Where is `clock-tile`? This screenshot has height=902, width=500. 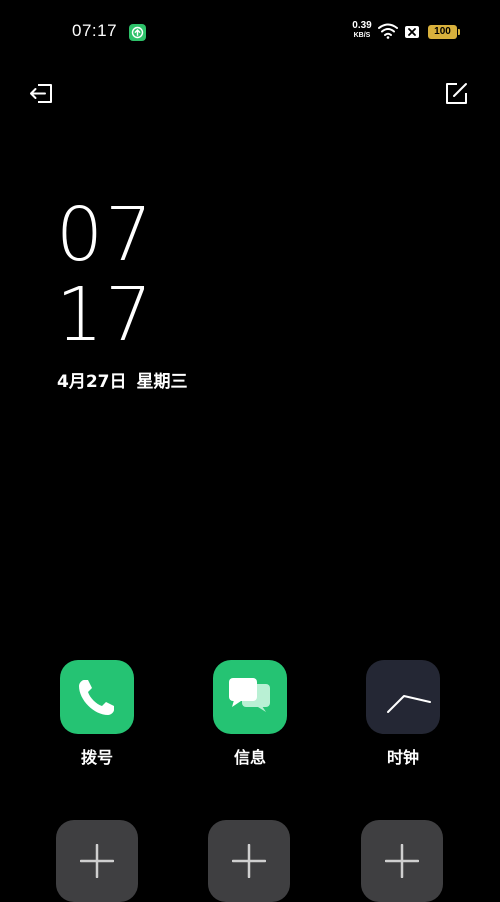
clock-tile is located at coordinates (403, 697).